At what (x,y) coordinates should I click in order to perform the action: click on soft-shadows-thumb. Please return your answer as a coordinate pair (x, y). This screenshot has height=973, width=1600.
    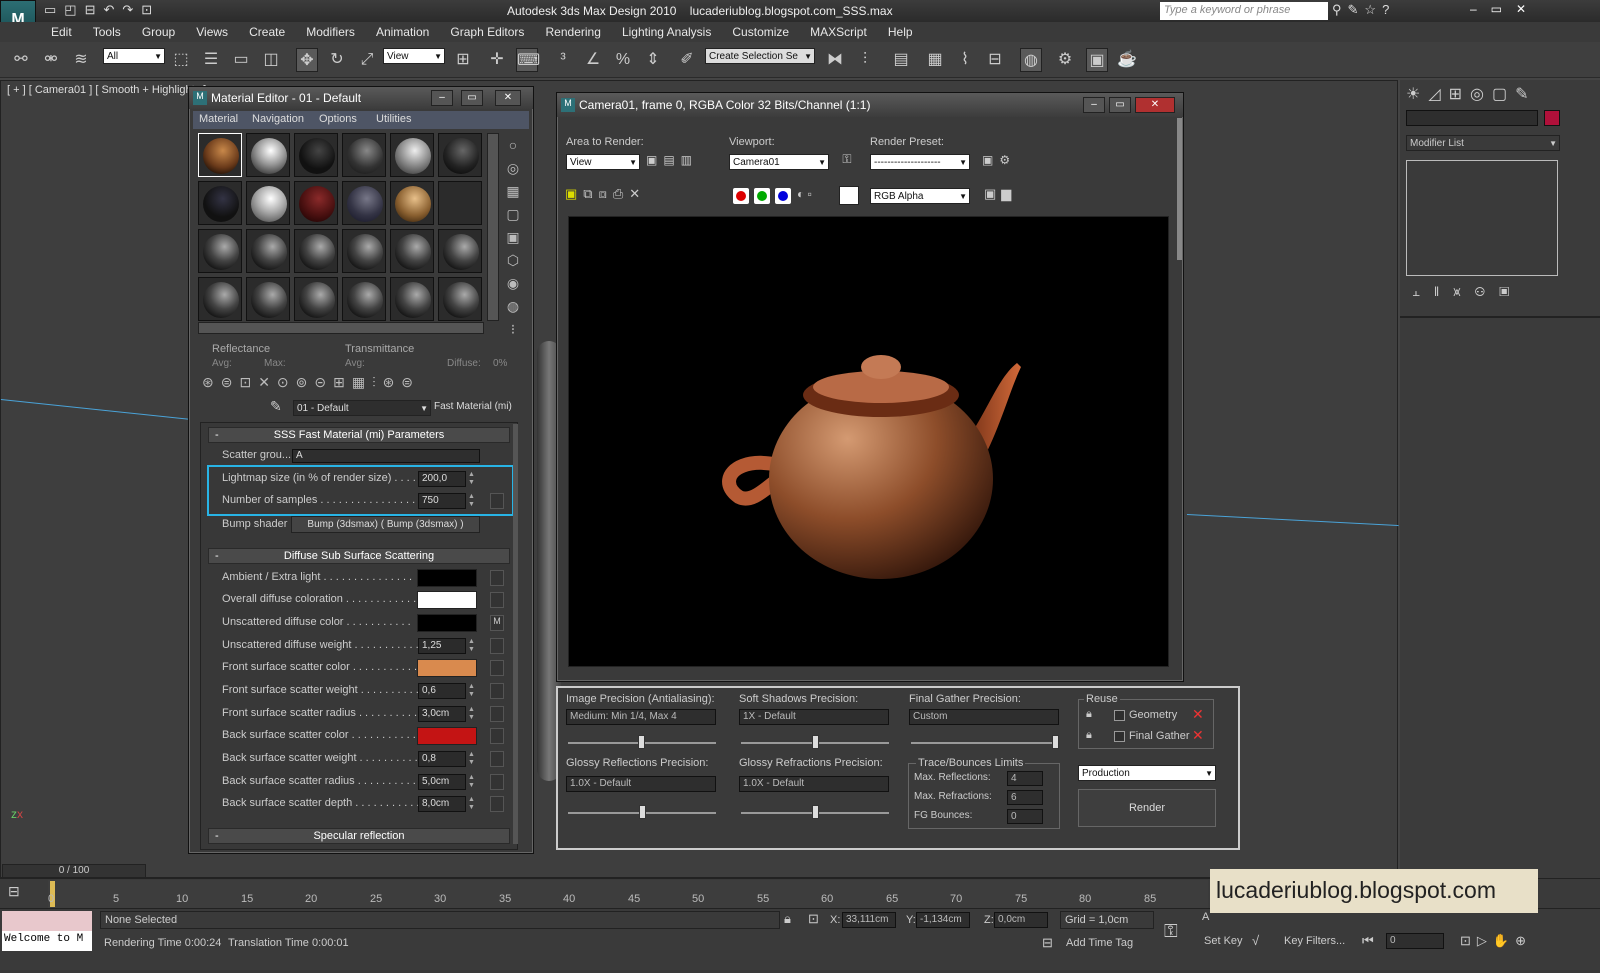
    Looking at the image, I should click on (815, 742).